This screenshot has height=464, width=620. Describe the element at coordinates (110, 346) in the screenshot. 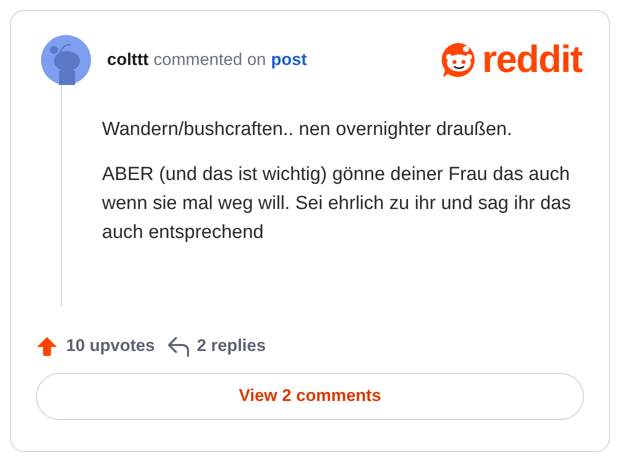

I see `upvote-count: 10 upvotes` at that location.